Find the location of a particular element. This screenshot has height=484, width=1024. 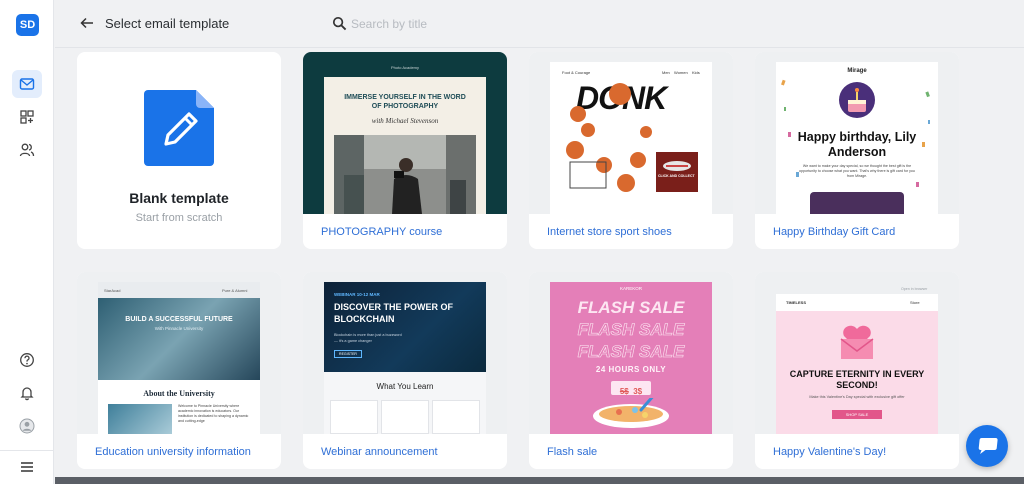

envelope-heart-icon is located at coordinates (857, 342).